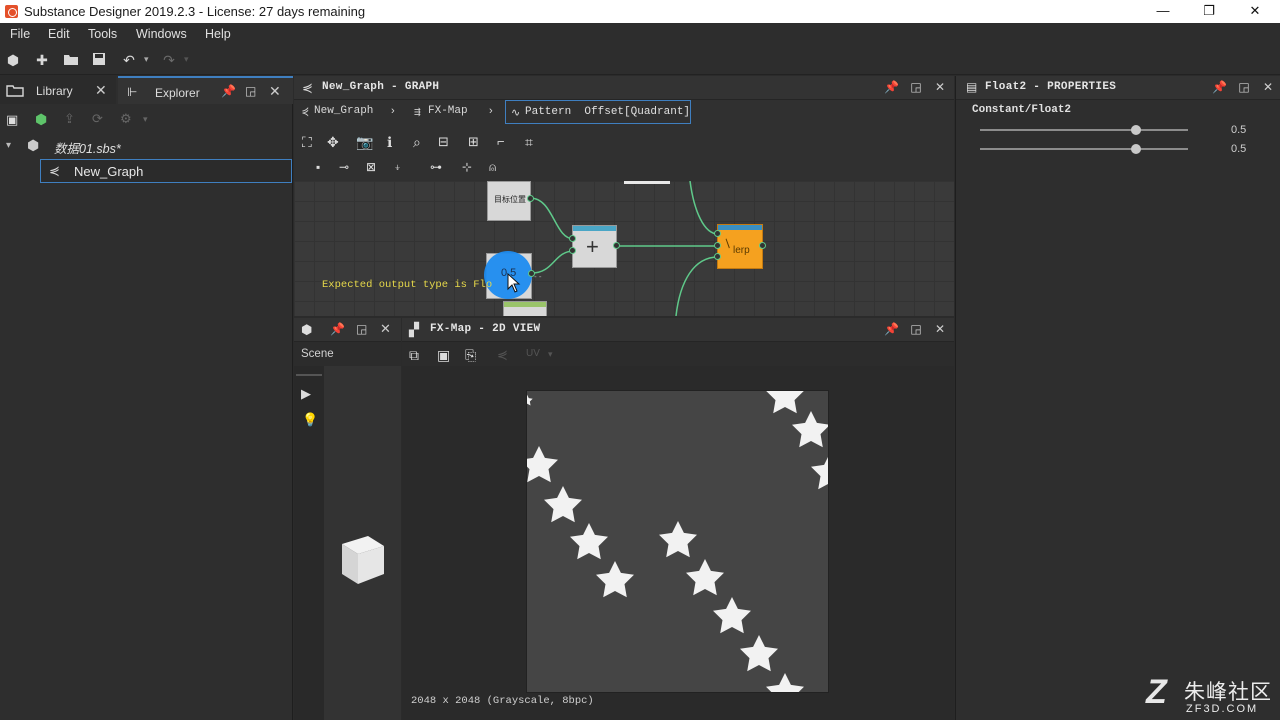 This screenshot has width=1280, height=720. I want to click on light-bulb-icon: 💡, so click(310, 420).